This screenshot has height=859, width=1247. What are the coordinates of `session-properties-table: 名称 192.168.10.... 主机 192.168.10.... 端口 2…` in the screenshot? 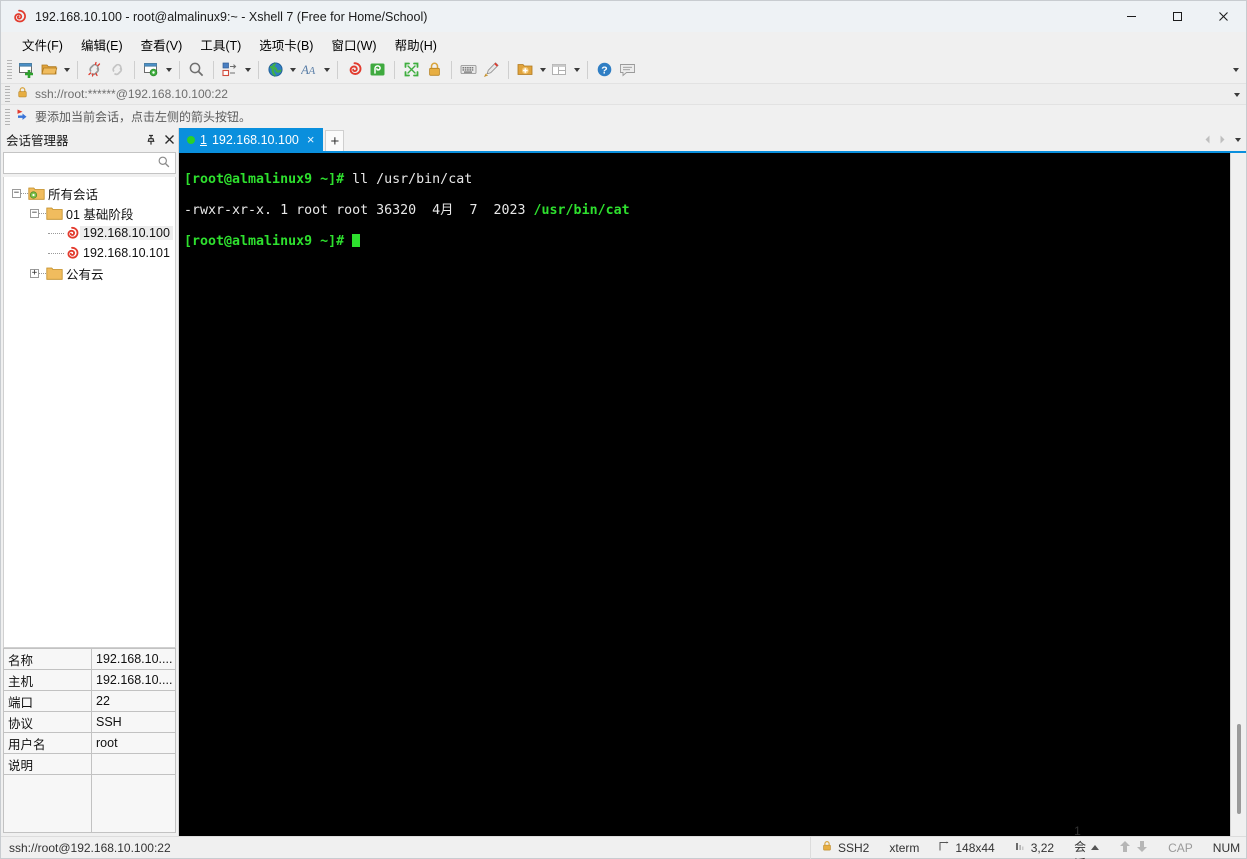 It's located at (89, 742).